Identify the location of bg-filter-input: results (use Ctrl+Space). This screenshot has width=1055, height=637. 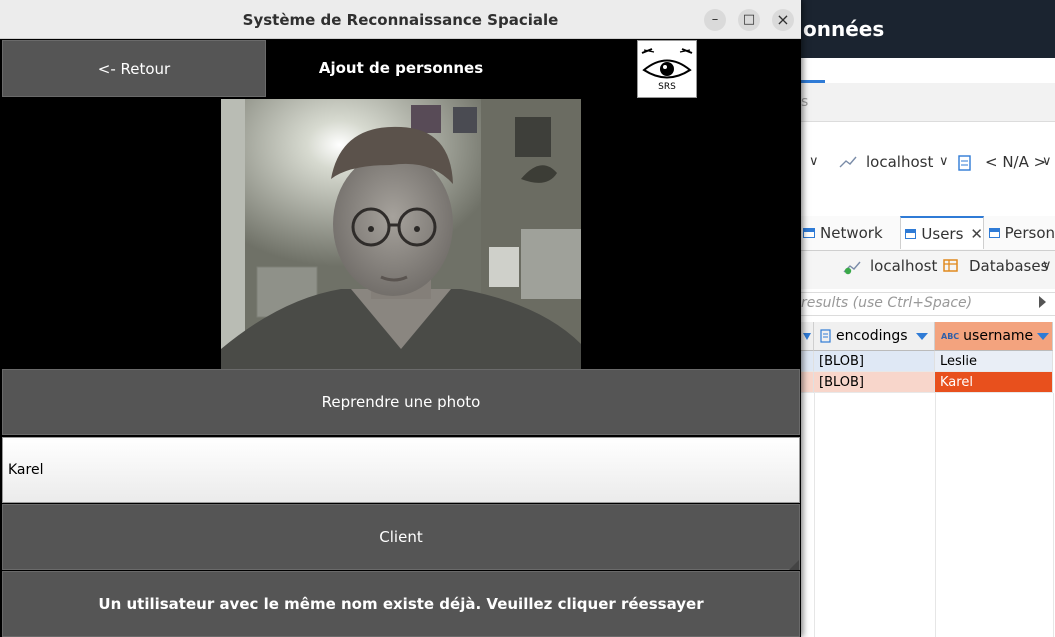
(928, 304).